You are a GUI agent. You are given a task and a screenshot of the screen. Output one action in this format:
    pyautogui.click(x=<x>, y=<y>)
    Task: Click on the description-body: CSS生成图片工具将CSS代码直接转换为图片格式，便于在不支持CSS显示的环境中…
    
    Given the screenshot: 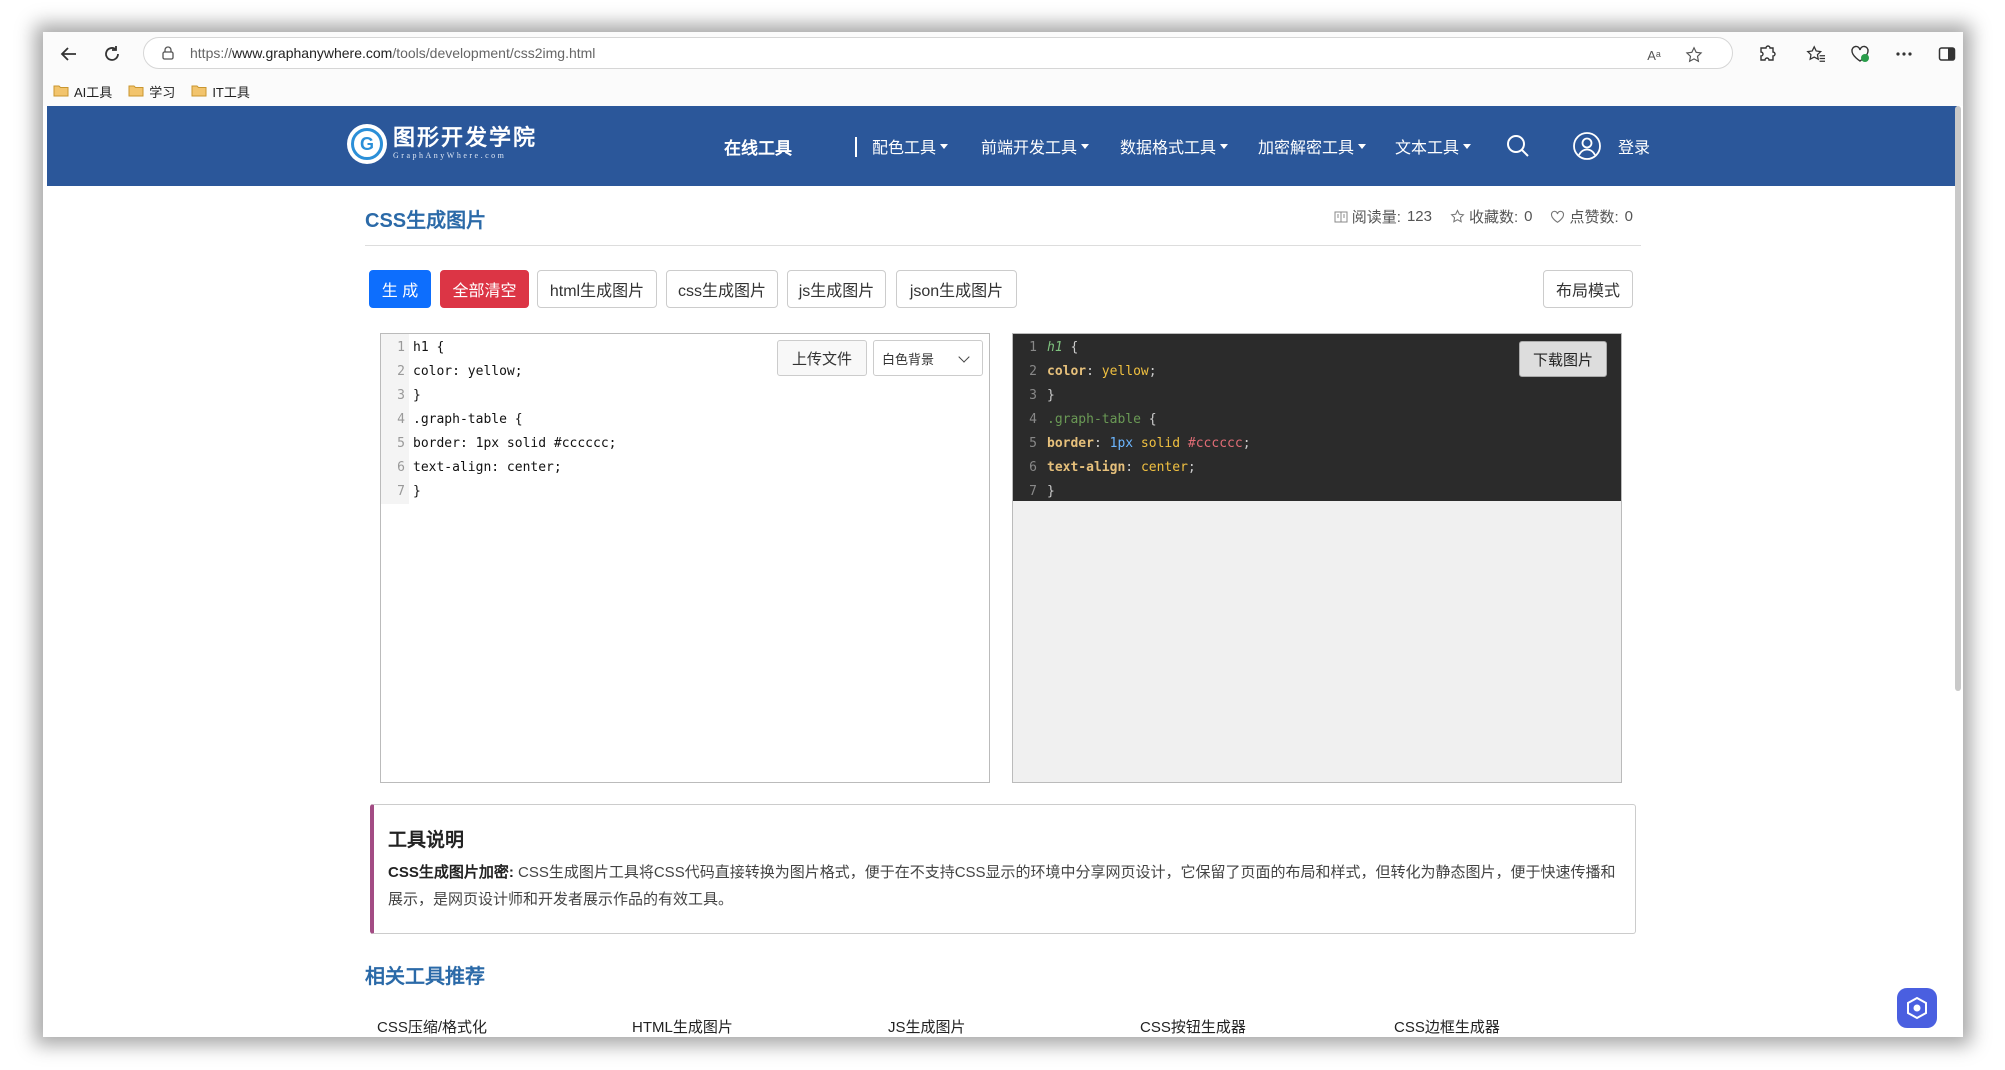 What is the action you would take?
    pyautogui.click(x=1002, y=886)
    